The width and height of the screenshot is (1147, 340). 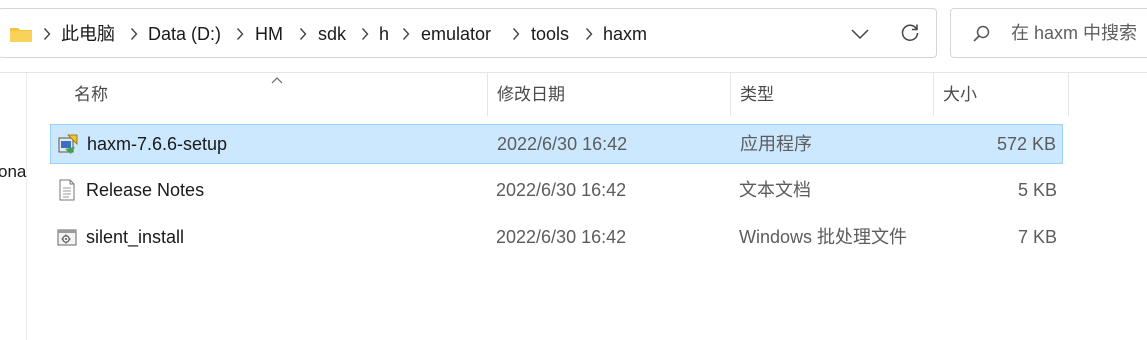 I want to click on breadcrumb-h: h, so click(x=384, y=34).